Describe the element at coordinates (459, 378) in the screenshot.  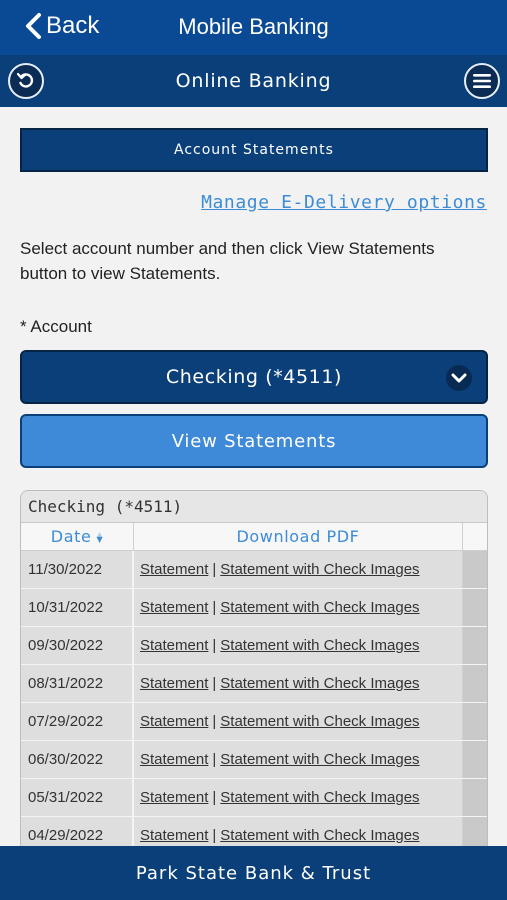
I see `chevron-down-icon` at that location.